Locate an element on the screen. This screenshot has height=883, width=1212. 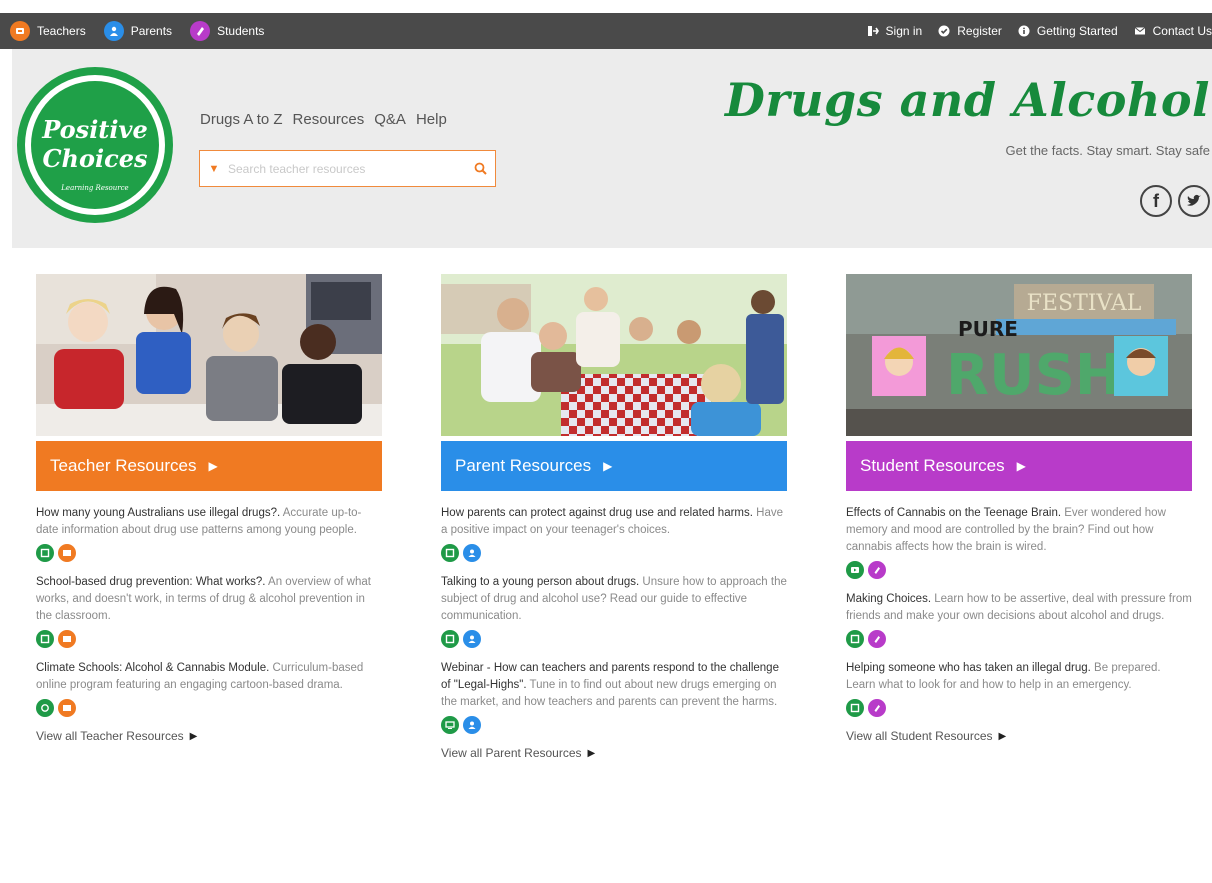
view-all-label: View all Parent Resources is located at coordinates (511, 753).